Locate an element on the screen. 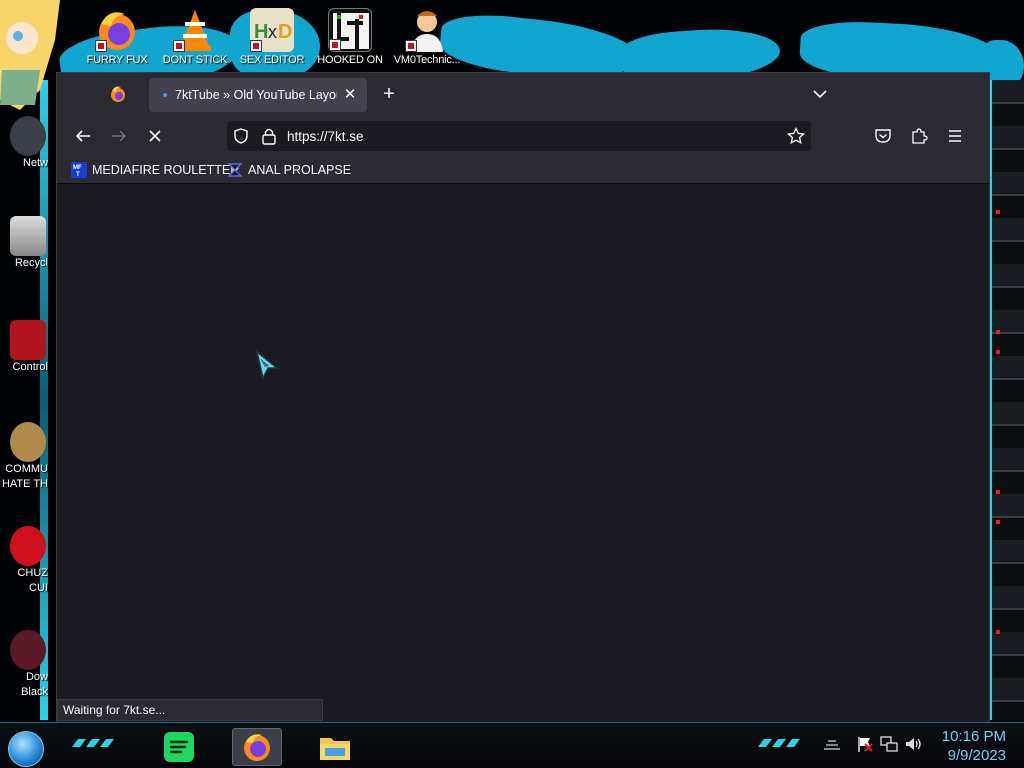 The width and height of the screenshot is (1024, 768). desktop-icon-network: Netw is located at coordinates (24, 143).